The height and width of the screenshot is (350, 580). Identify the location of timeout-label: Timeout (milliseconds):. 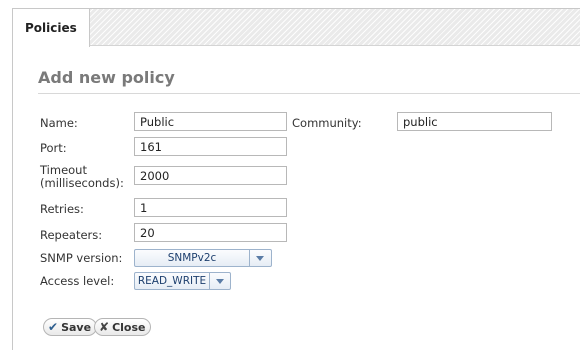
(82, 177).